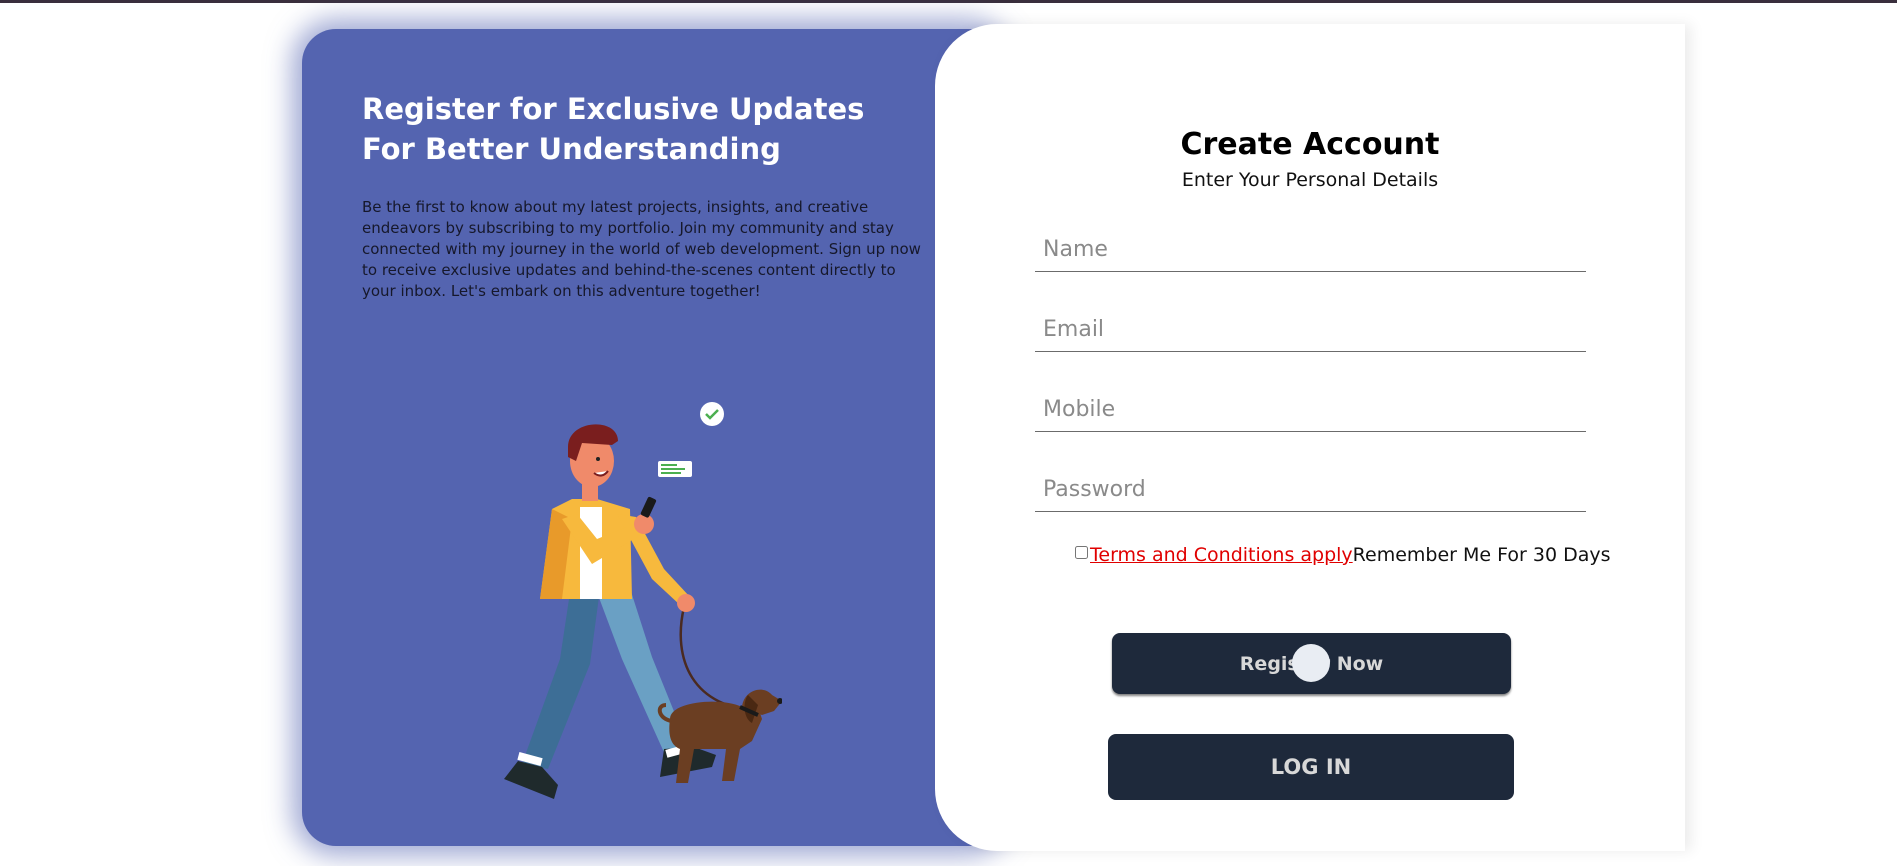 This screenshot has height=866, width=1897. I want to click on remember-label: Remember Me For 30 Days, so click(1481, 555).